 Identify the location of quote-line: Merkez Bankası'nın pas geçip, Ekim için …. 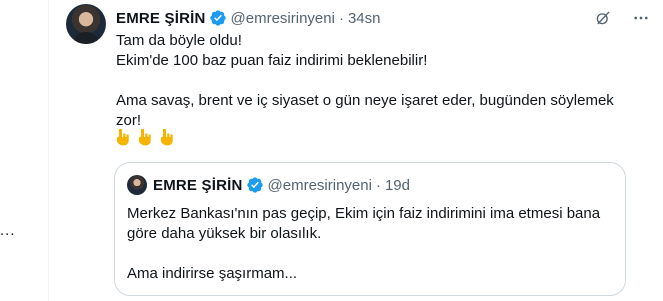
(364, 213).